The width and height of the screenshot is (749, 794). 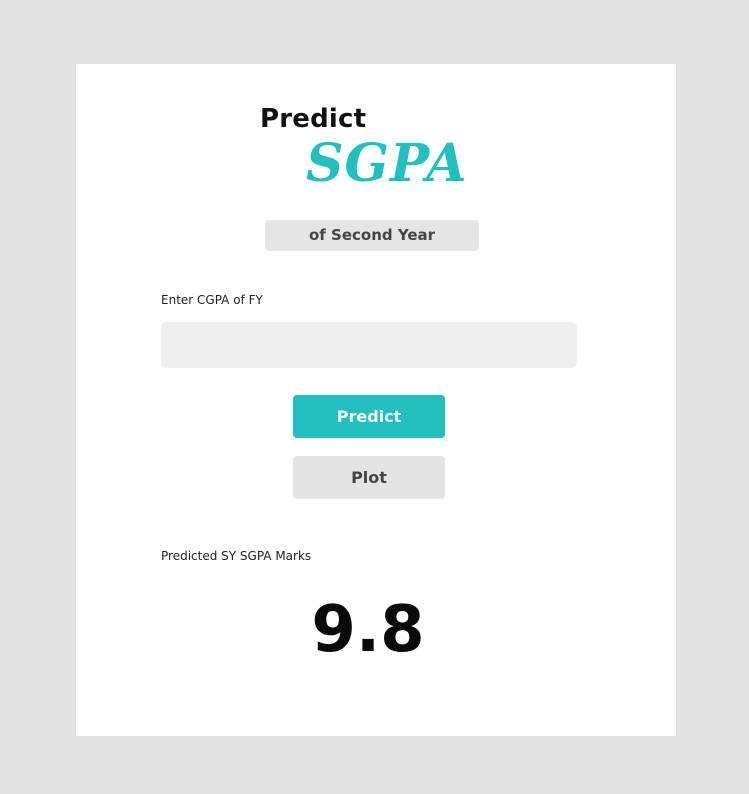 I want to click on title-predict: Predict, so click(x=313, y=119).